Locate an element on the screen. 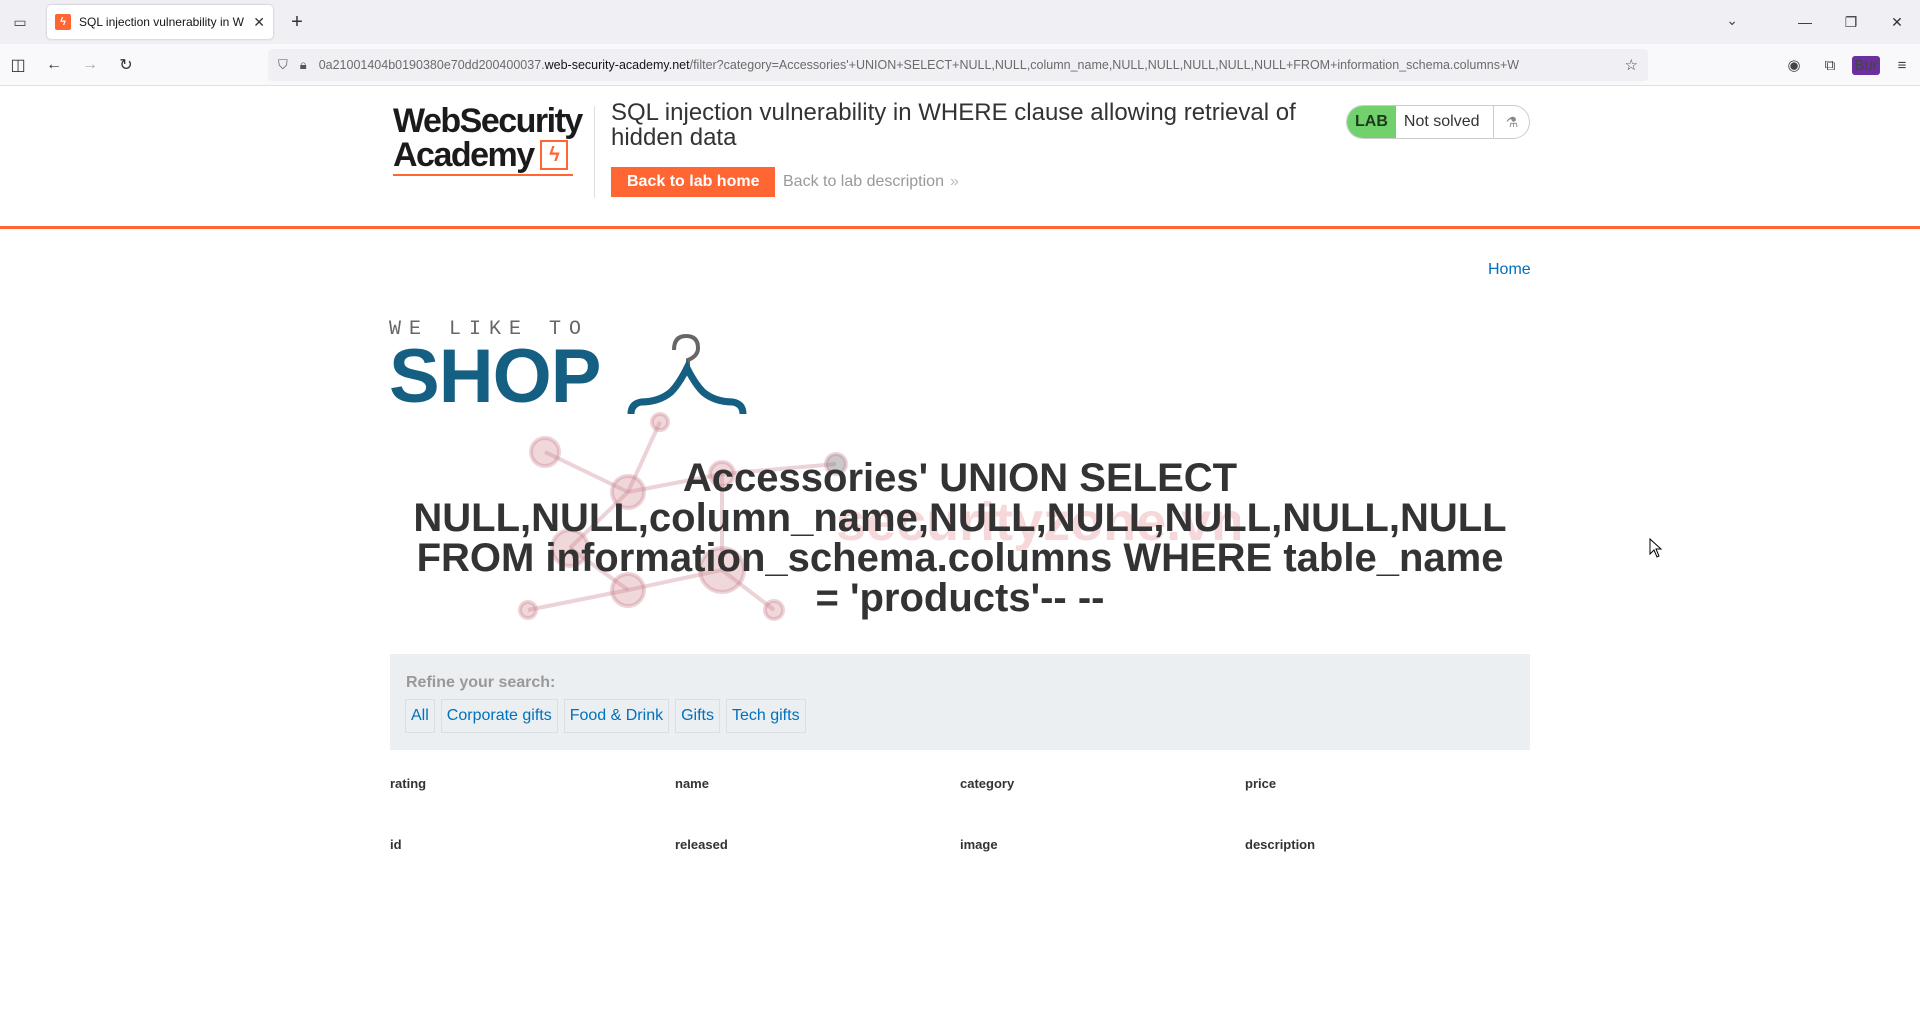 The width and height of the screenshot is (1920, 1032). lab-status-text: Not solved is located at coordinates (1444, 122).